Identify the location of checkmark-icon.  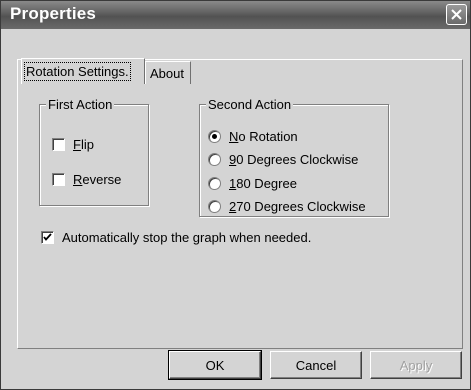
(47, 237).